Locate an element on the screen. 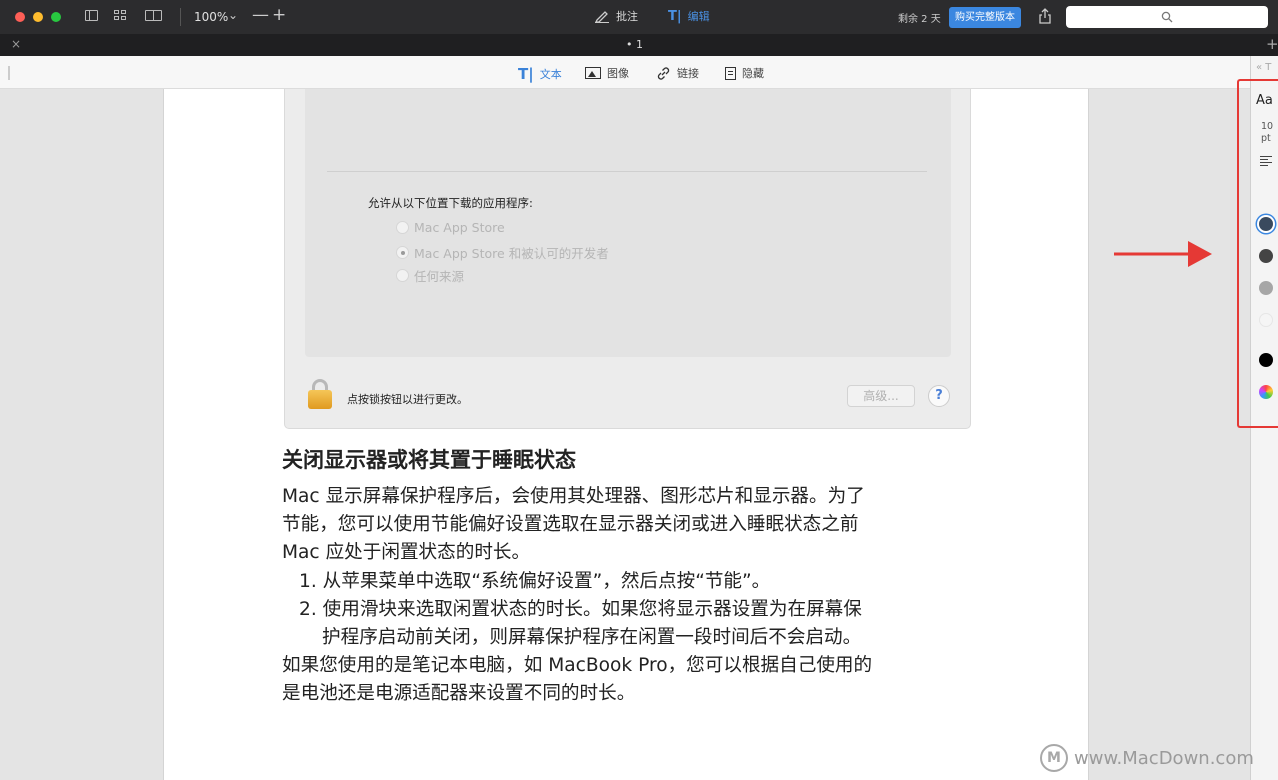  search-icon is located at coordinates (1167, 17).